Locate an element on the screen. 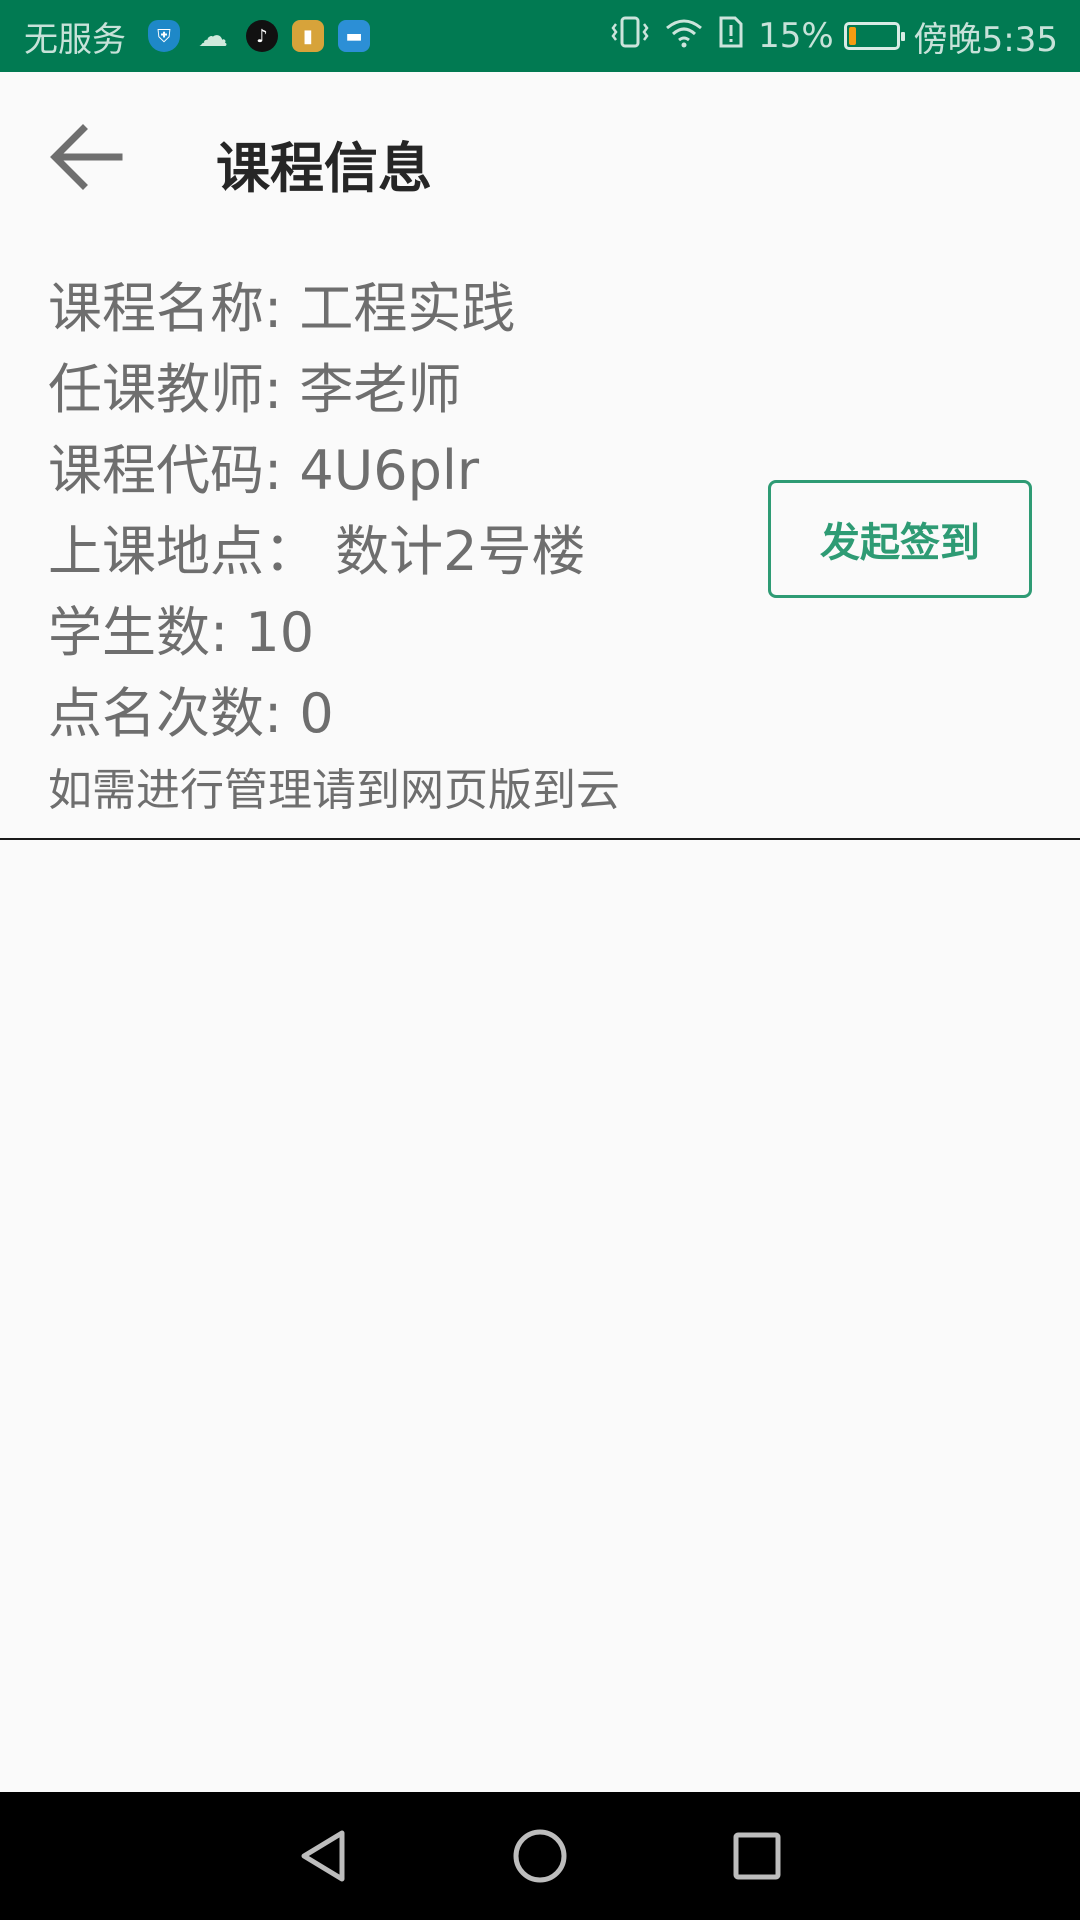  back-button is located at coordinates (85, 157).